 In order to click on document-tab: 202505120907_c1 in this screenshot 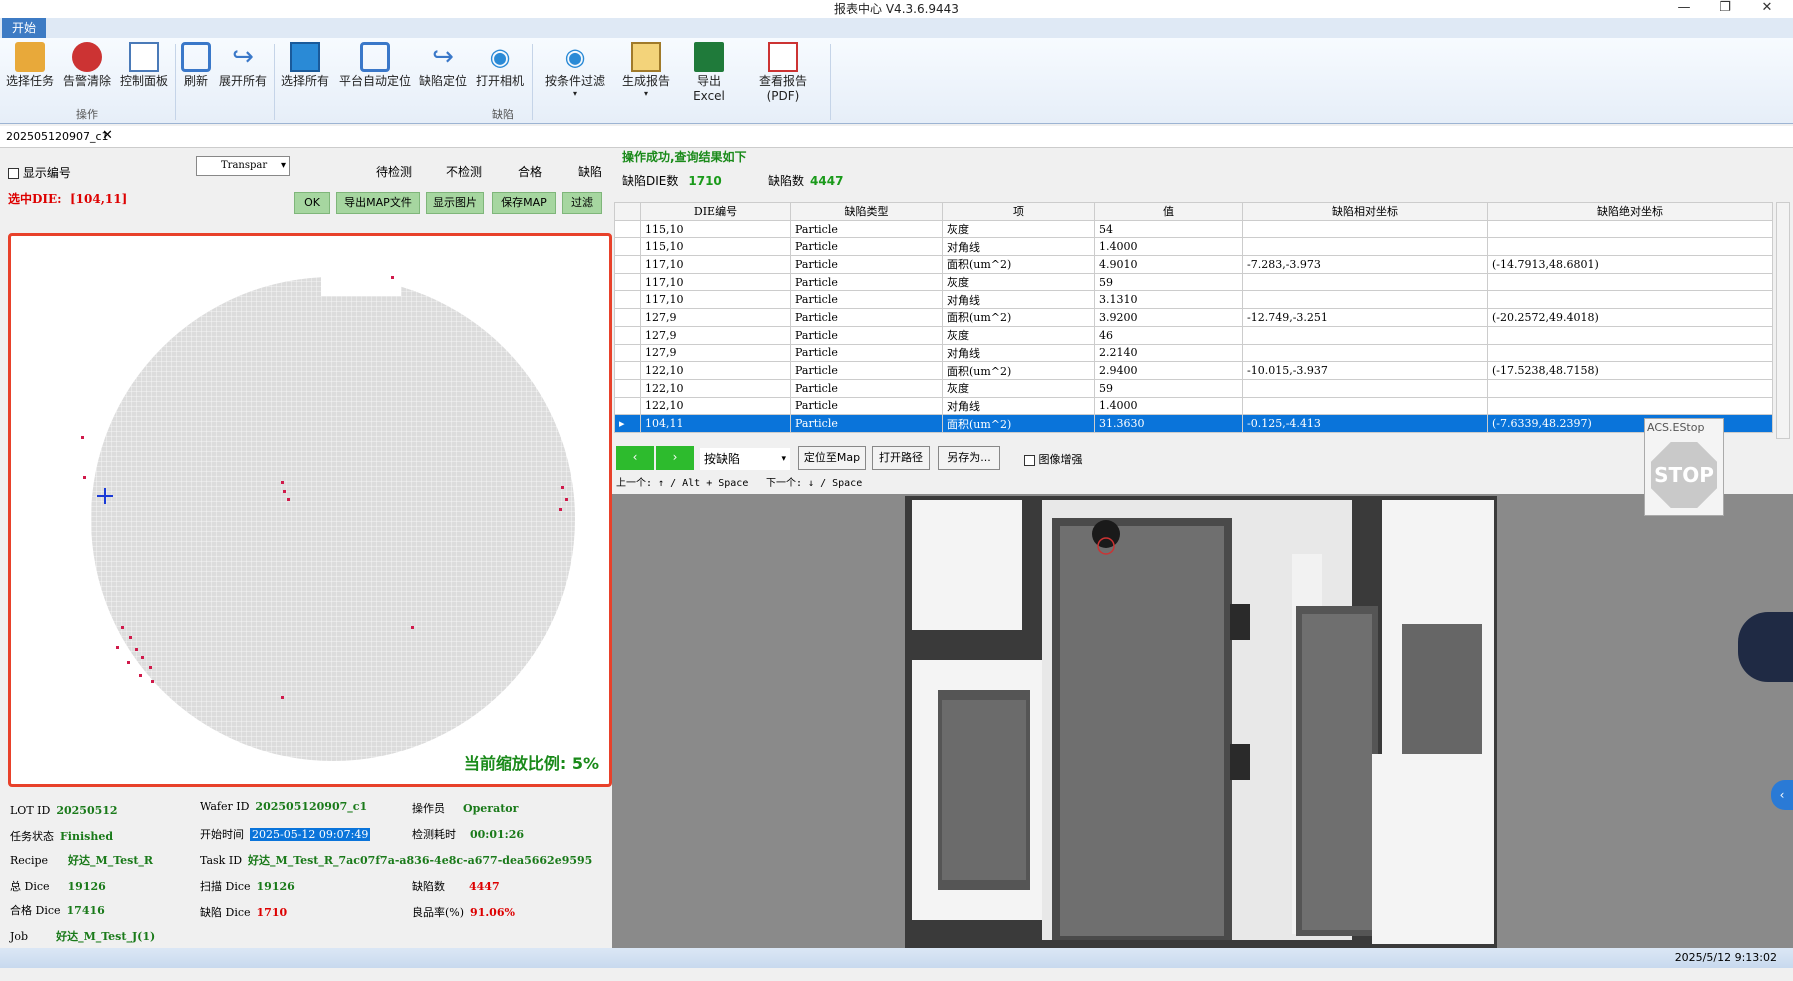, I will do `click(57, 136)`.